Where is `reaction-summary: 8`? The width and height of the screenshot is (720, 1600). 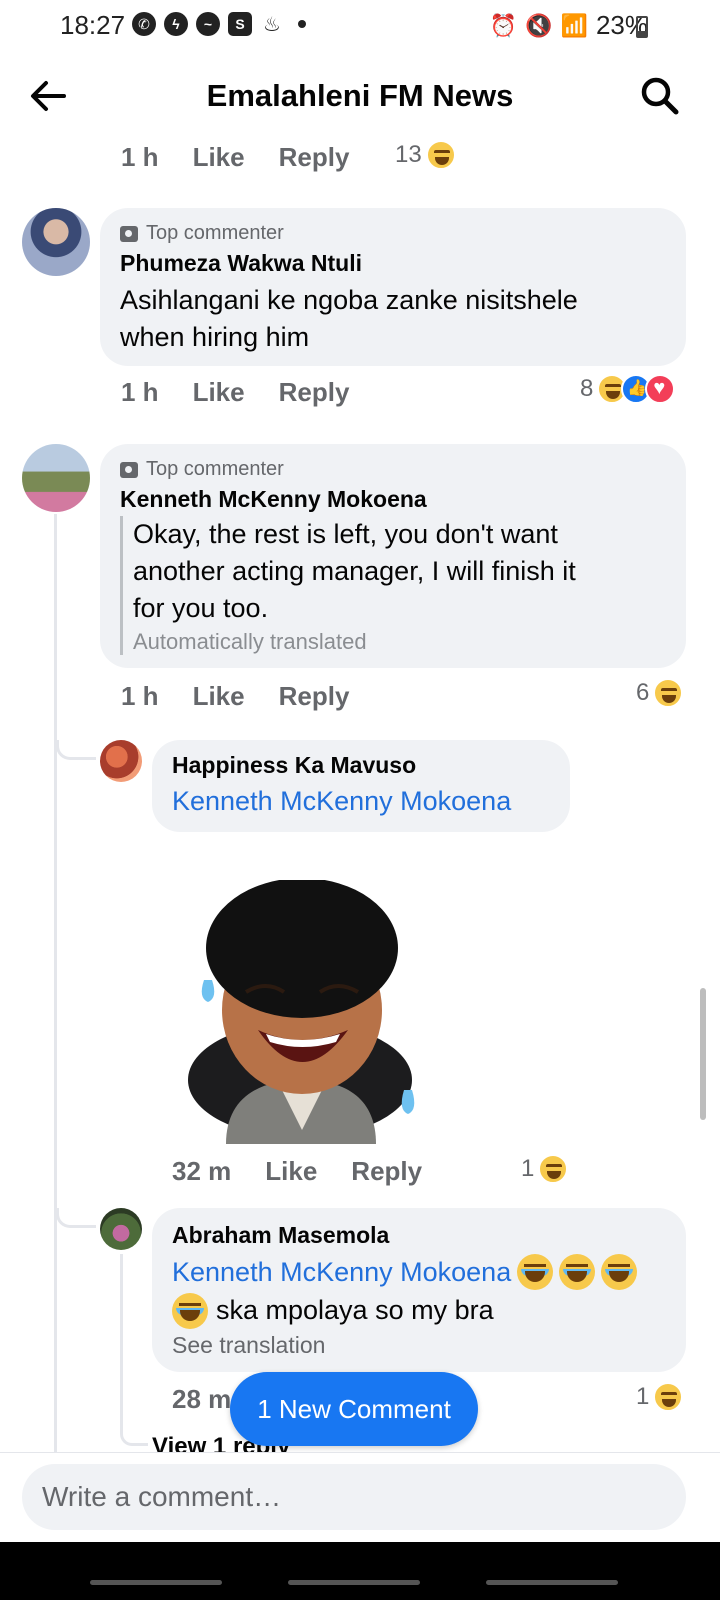
reaction-summary: 8 is located at coordinates (628, 389).